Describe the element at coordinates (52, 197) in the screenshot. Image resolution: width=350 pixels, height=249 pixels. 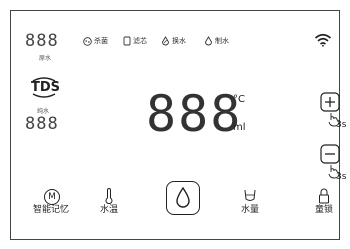
I see `smart-memory-icon: M` at that location.